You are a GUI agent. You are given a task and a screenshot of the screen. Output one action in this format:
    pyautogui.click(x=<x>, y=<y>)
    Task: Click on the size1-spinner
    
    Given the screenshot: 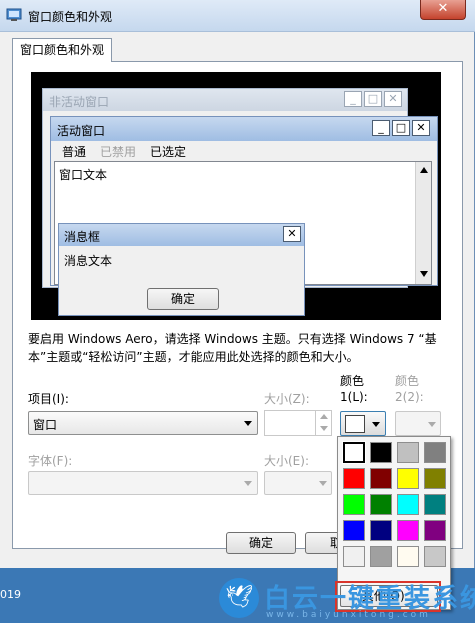 What is the action you would take?
    pyautogui.click(x=298, y=423)
    